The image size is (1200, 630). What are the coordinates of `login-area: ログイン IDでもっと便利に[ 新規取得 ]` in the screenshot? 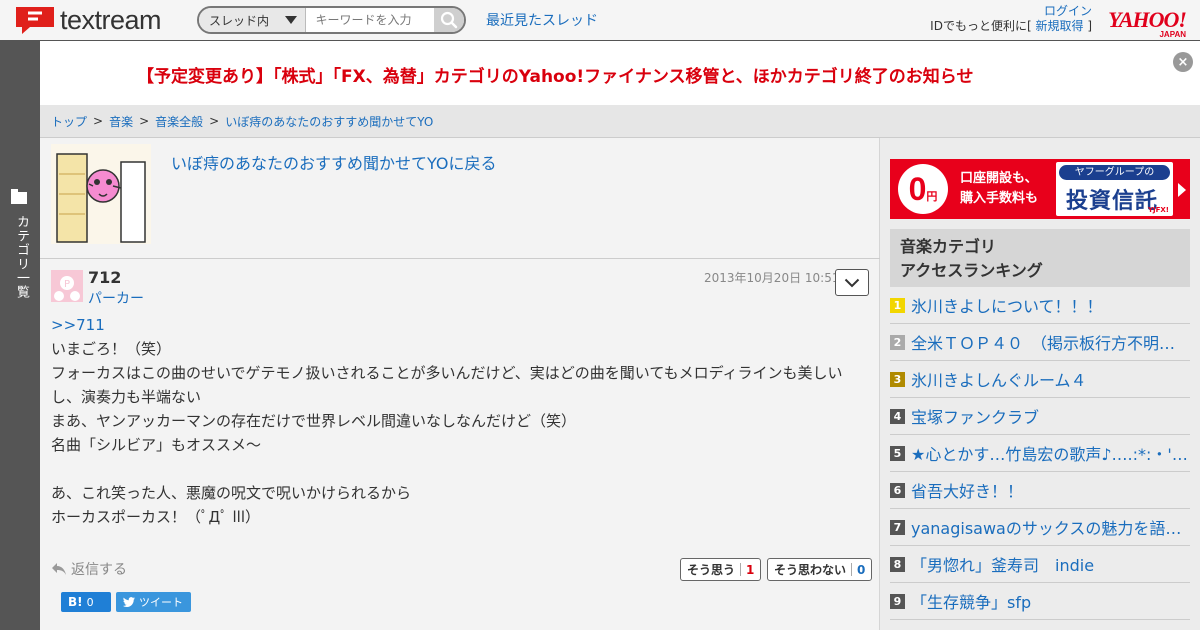 It's located at (1011, 19).